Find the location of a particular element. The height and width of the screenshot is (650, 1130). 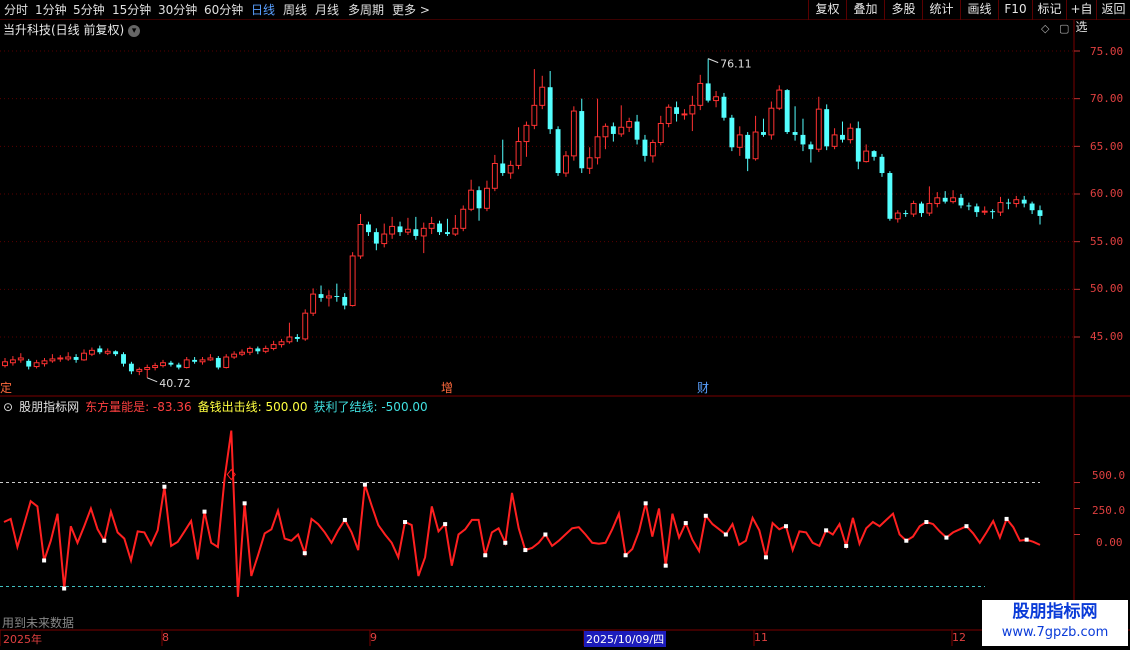

chevron-down-icon: ⊙ is located at coordinates (8, 407).